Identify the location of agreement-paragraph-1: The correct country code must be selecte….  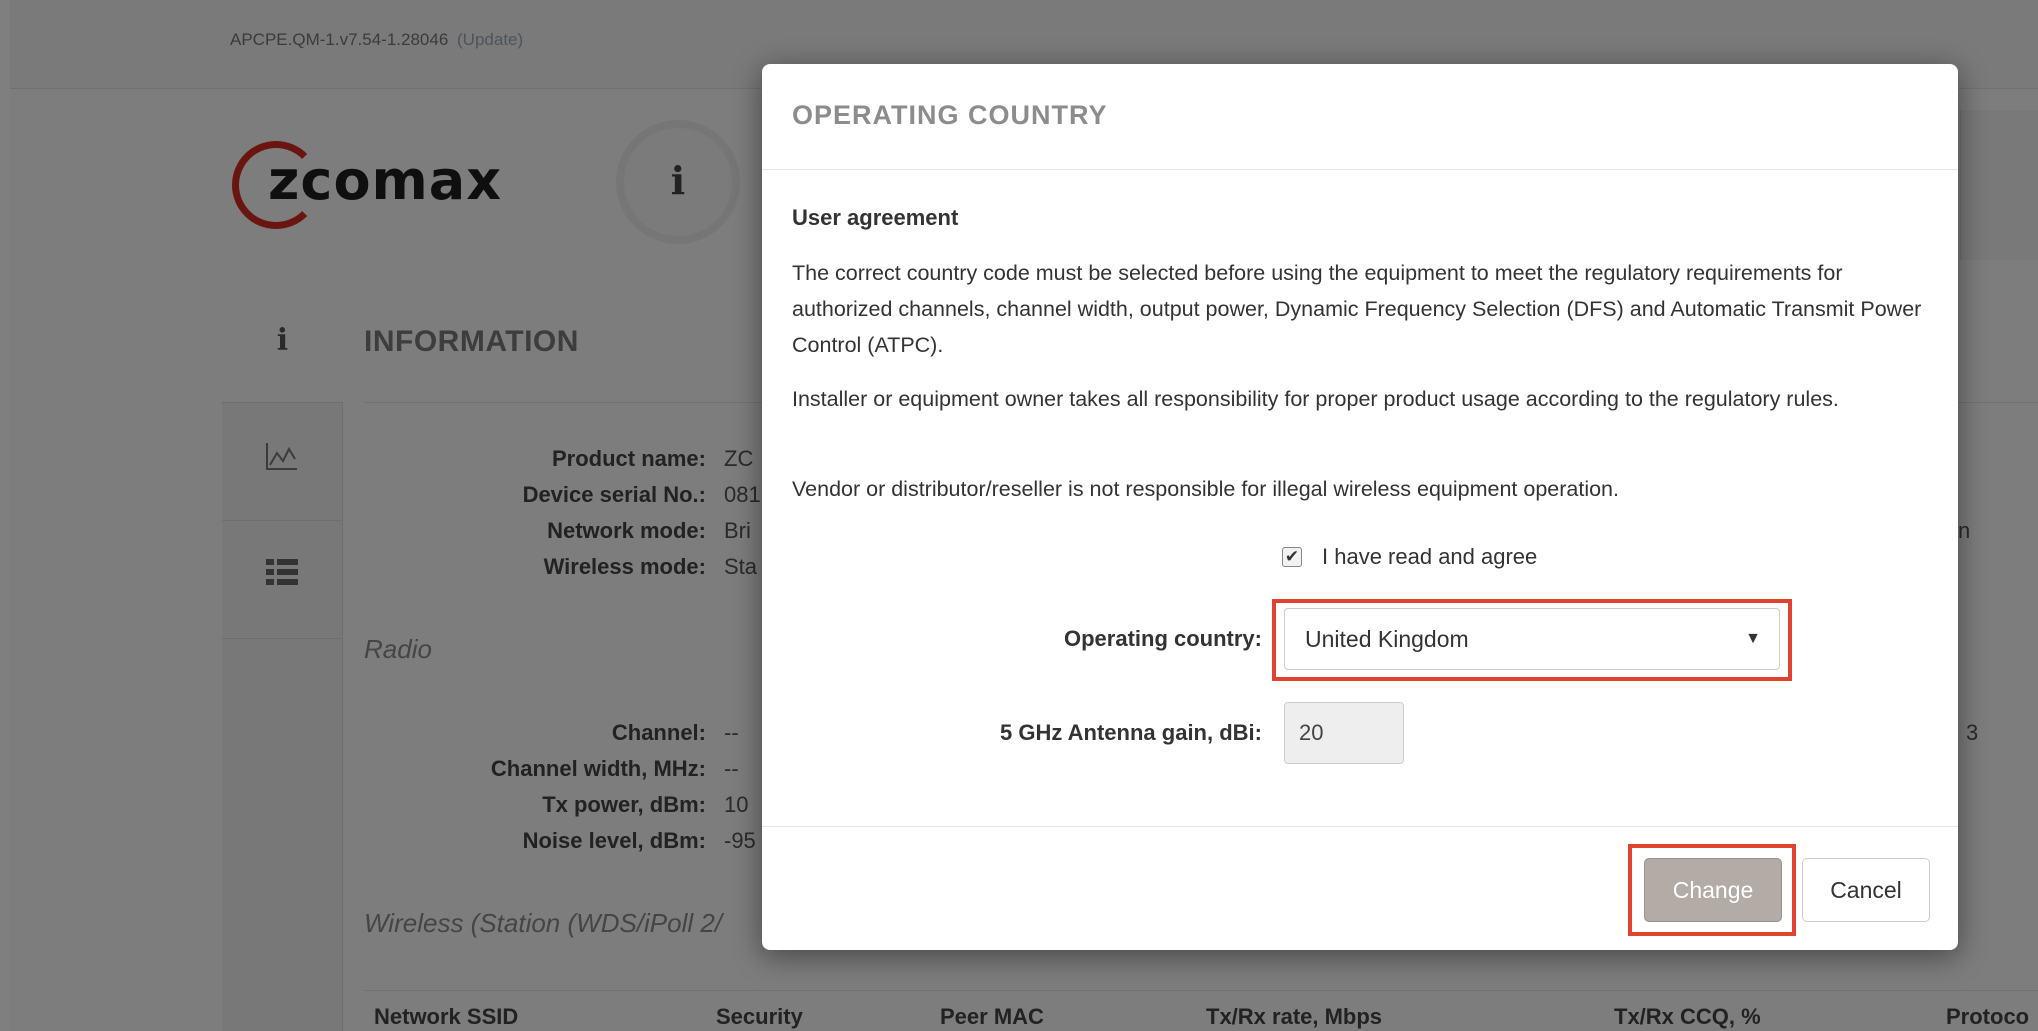
(1357, 309).